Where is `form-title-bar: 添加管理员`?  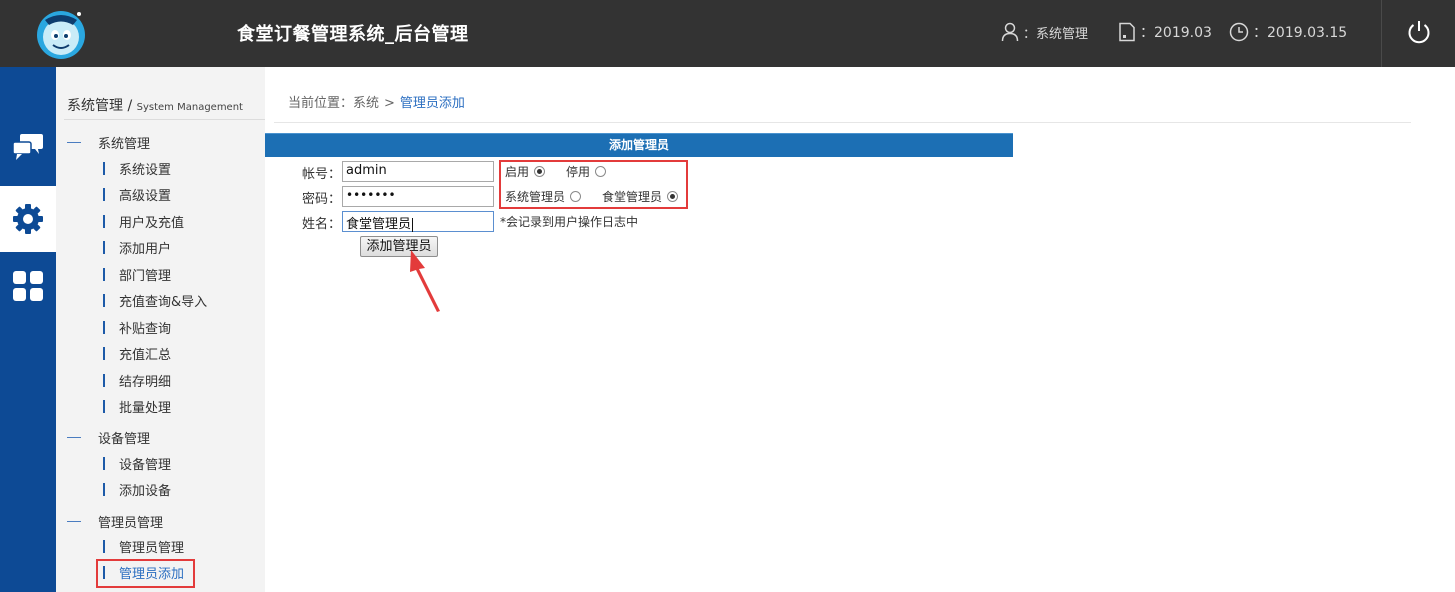
form-title-bar: 添加管理员 is located at coordinates (639, 145).